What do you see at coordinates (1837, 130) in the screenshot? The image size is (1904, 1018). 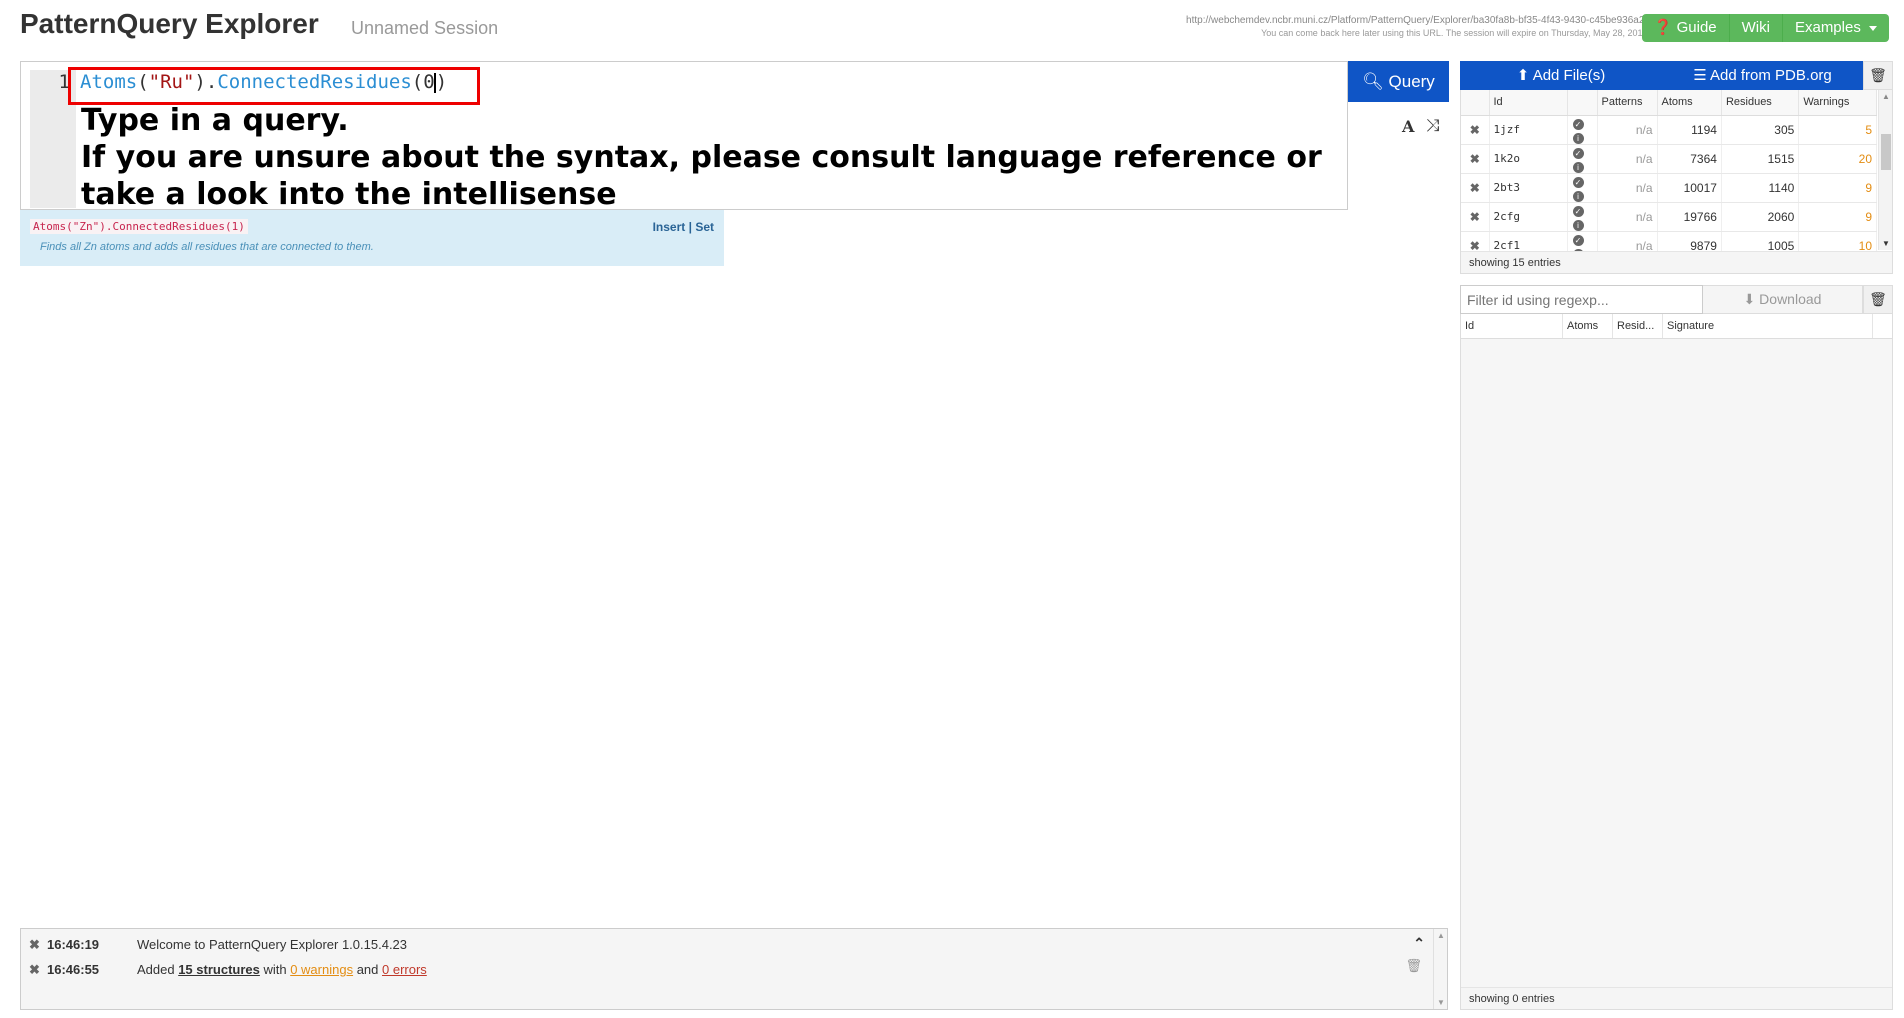 I see `warnings-cell: 5` at bounding box center [1837, 130].